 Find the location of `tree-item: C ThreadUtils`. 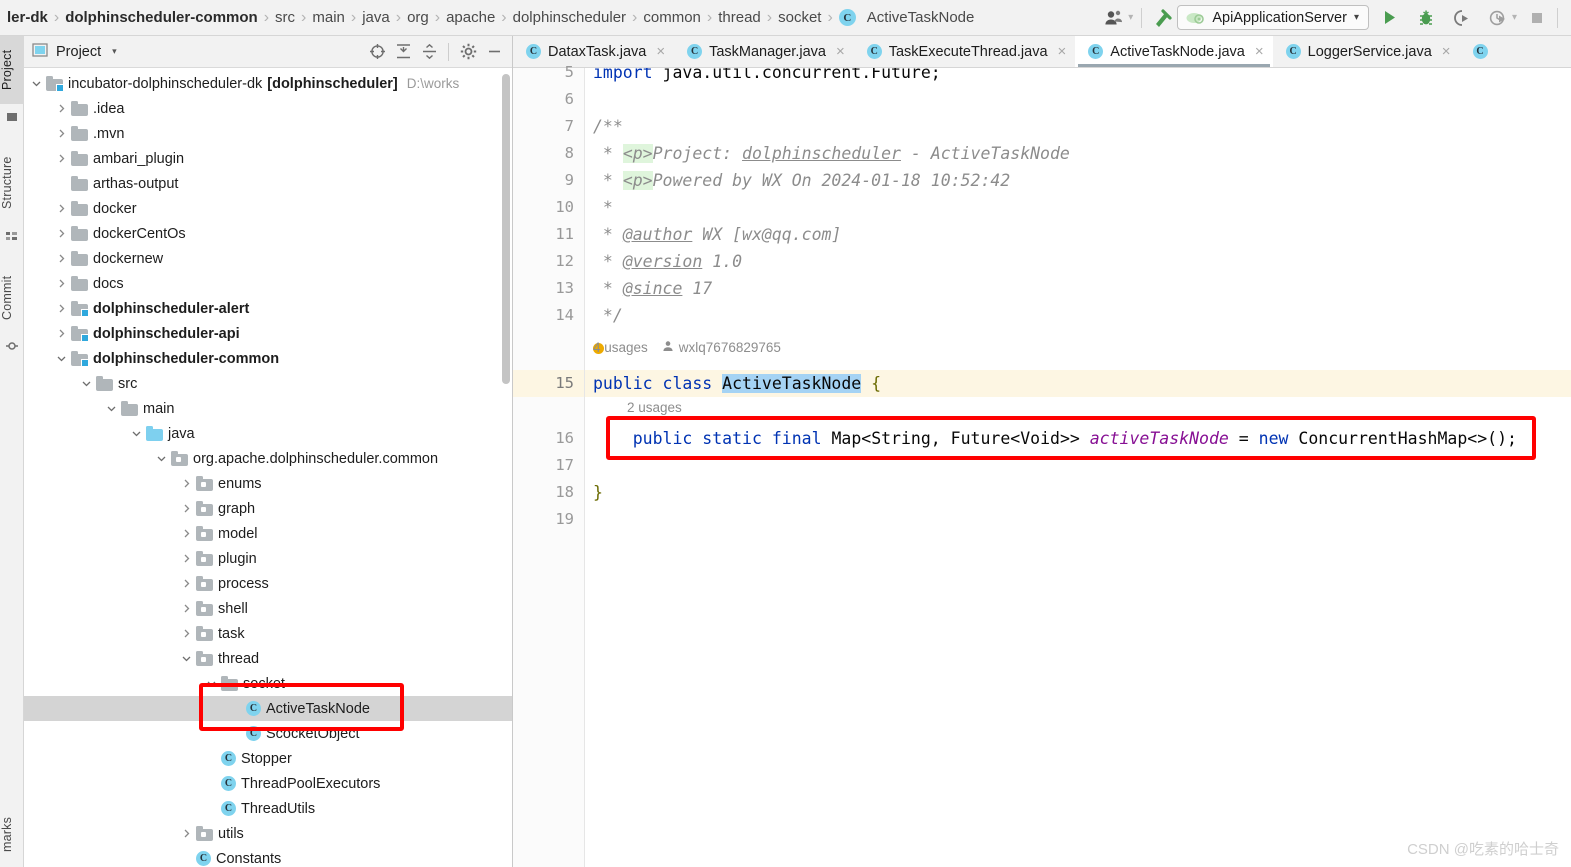

tree-item: C ThreadUtils is located at coordinates (268, 808).